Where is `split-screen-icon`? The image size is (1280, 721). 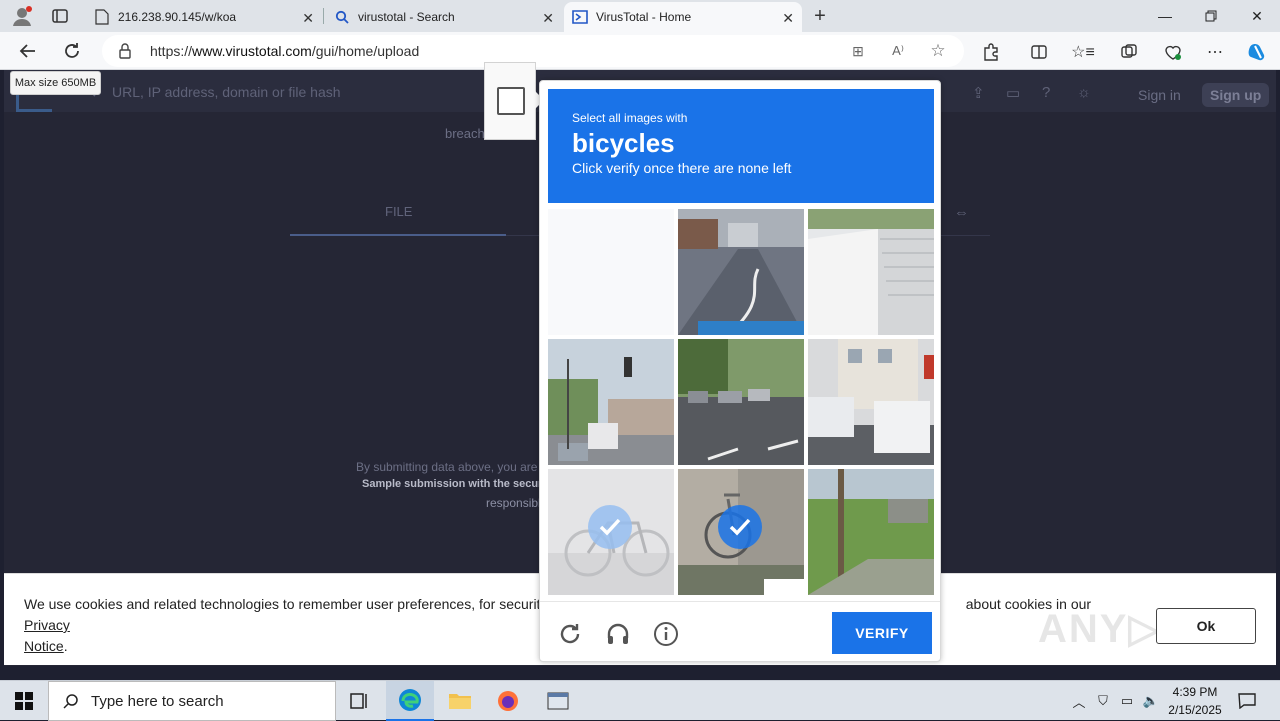
split-screen-icon is located at coordinates (1039, 52).